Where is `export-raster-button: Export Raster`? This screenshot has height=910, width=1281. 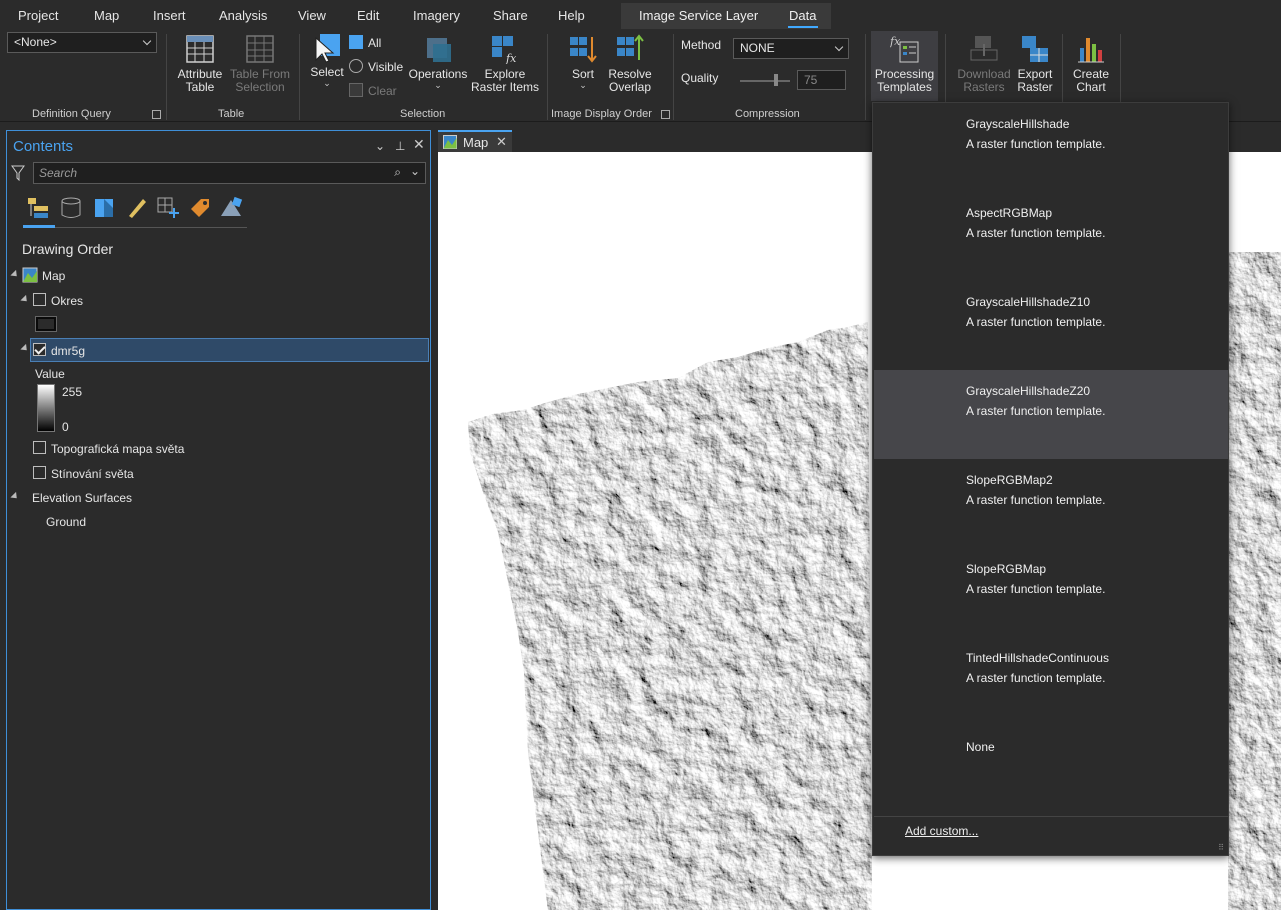 export-raster-button: Export Raster is located at coordinates (1035, 64).